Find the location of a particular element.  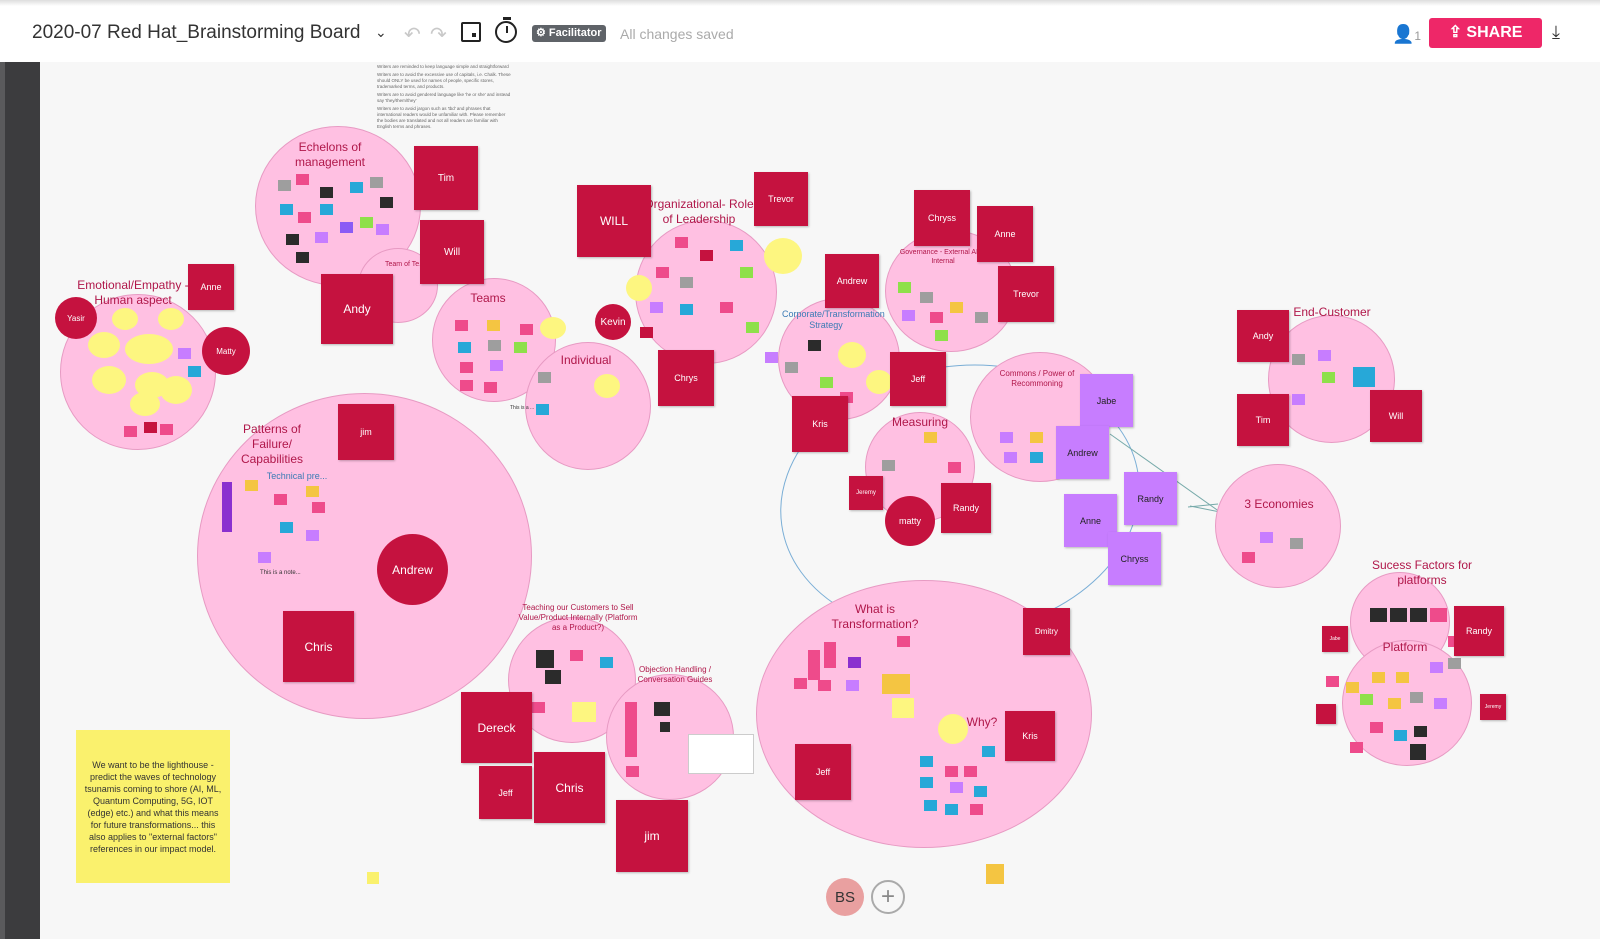

tiny-orange-note is located at coordinates (995, 874).